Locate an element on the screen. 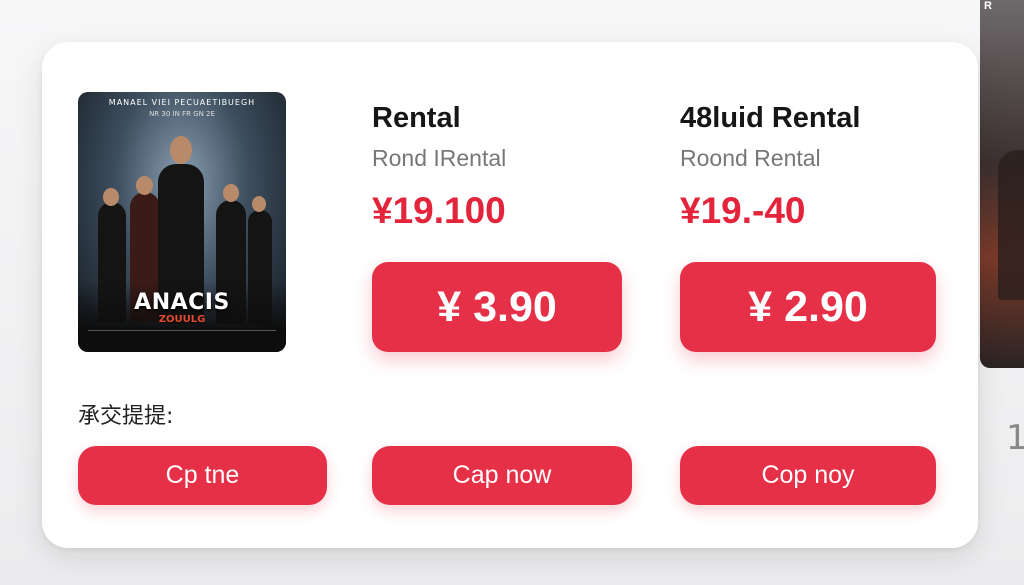 This screenshot has width=1024, height=585. poster-sub-text: NR 30 IN FR GN 2E is located at coordinates (182, 114).